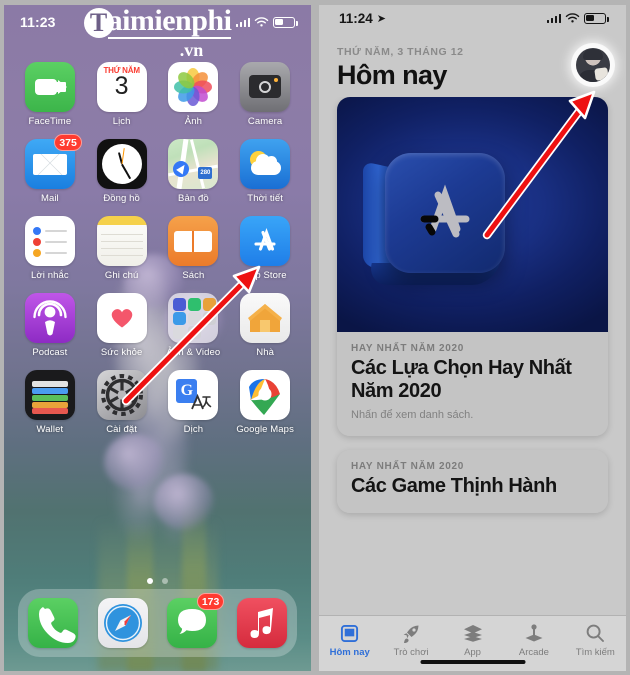  I want to click on app-icon-settings: Cài đặt, so click(122, 402).